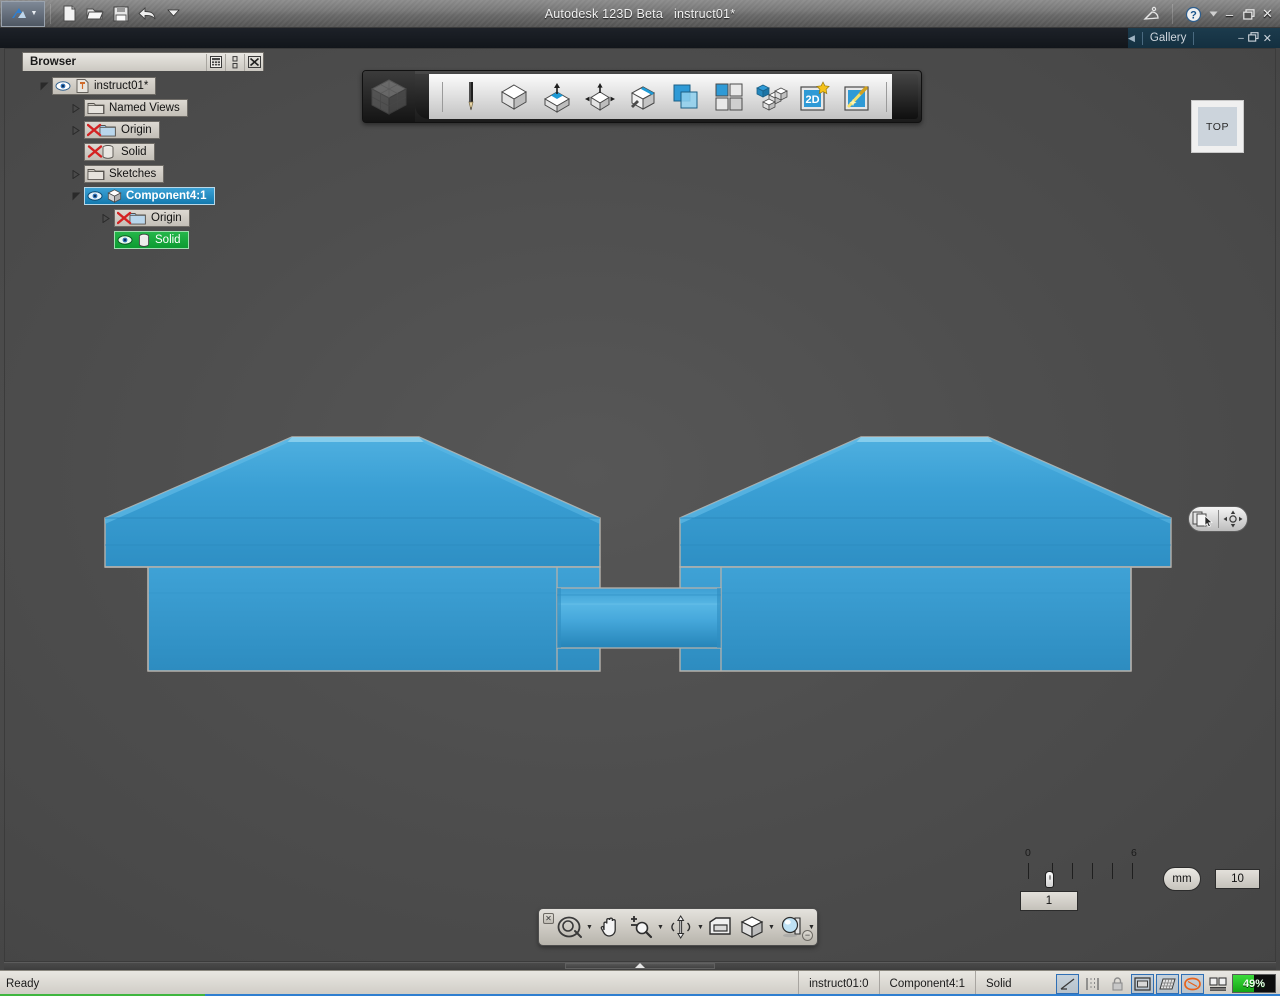 This screenshot has height=996, width=1280. I want to click on sketch-tool-button, so click(471, 97).